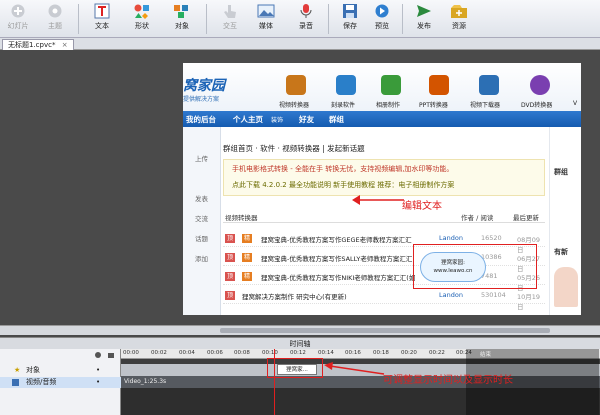 Image resolution: width=600 pixels, height=415 pixels. I want to click on edit-text-annotation: 编辑文本, so click(422, 206).